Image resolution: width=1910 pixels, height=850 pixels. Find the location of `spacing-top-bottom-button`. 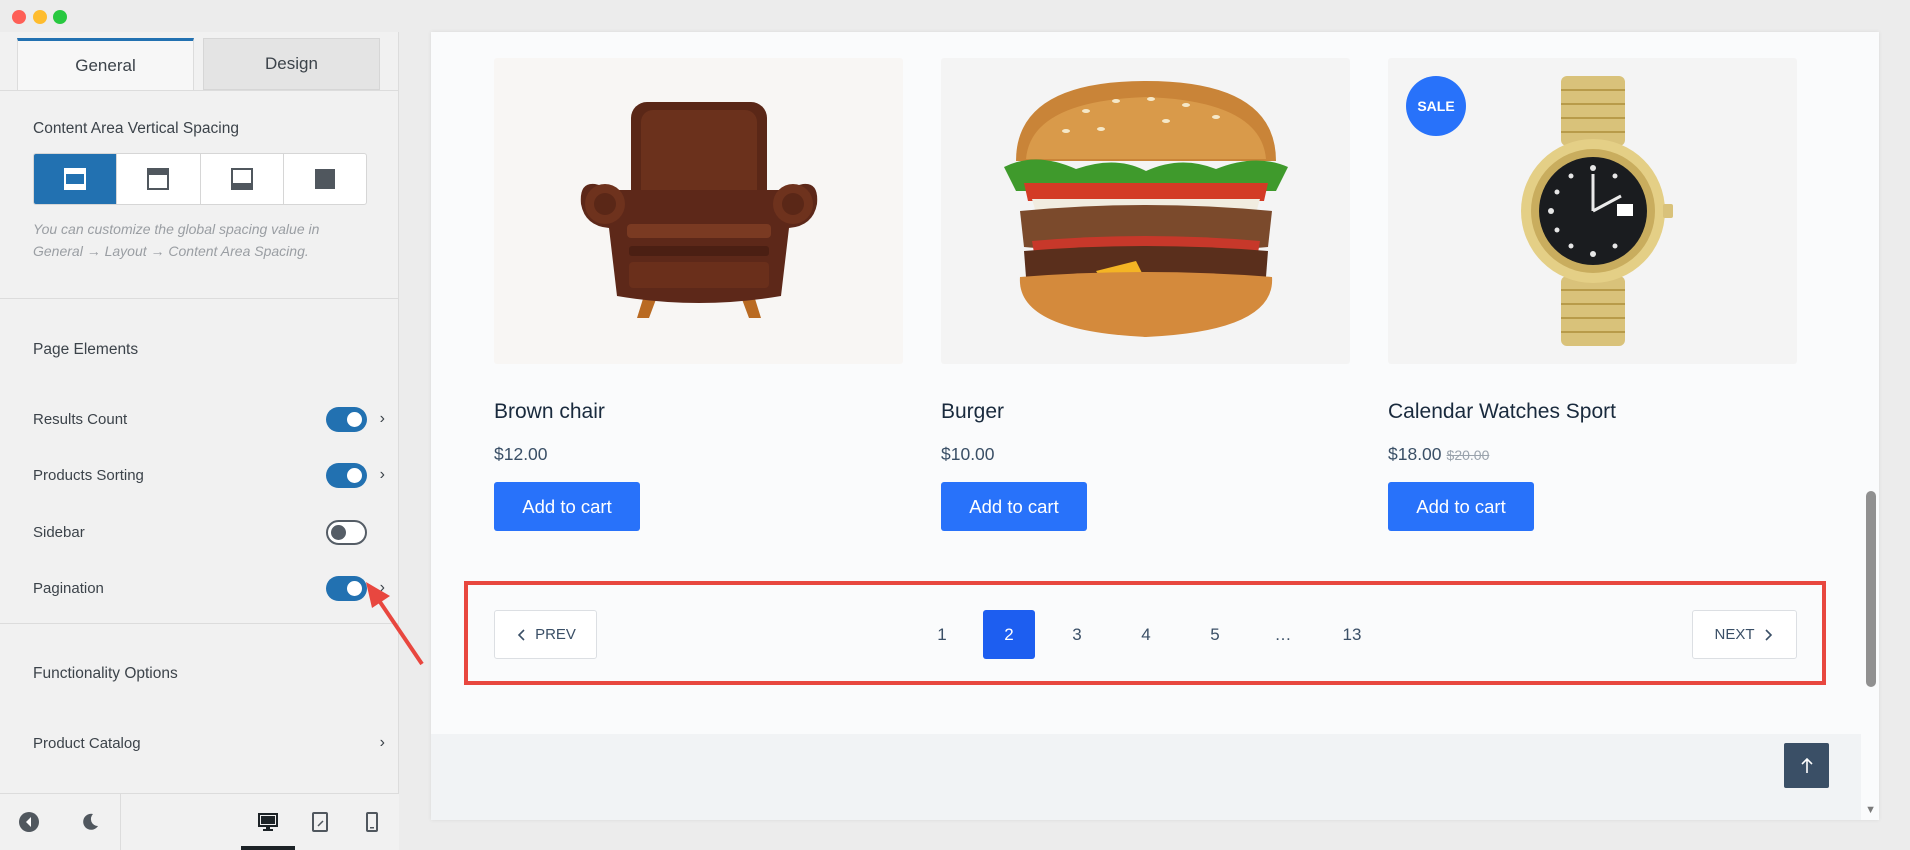

spacing-top-bottom-button is located at coordinates (76, 179).